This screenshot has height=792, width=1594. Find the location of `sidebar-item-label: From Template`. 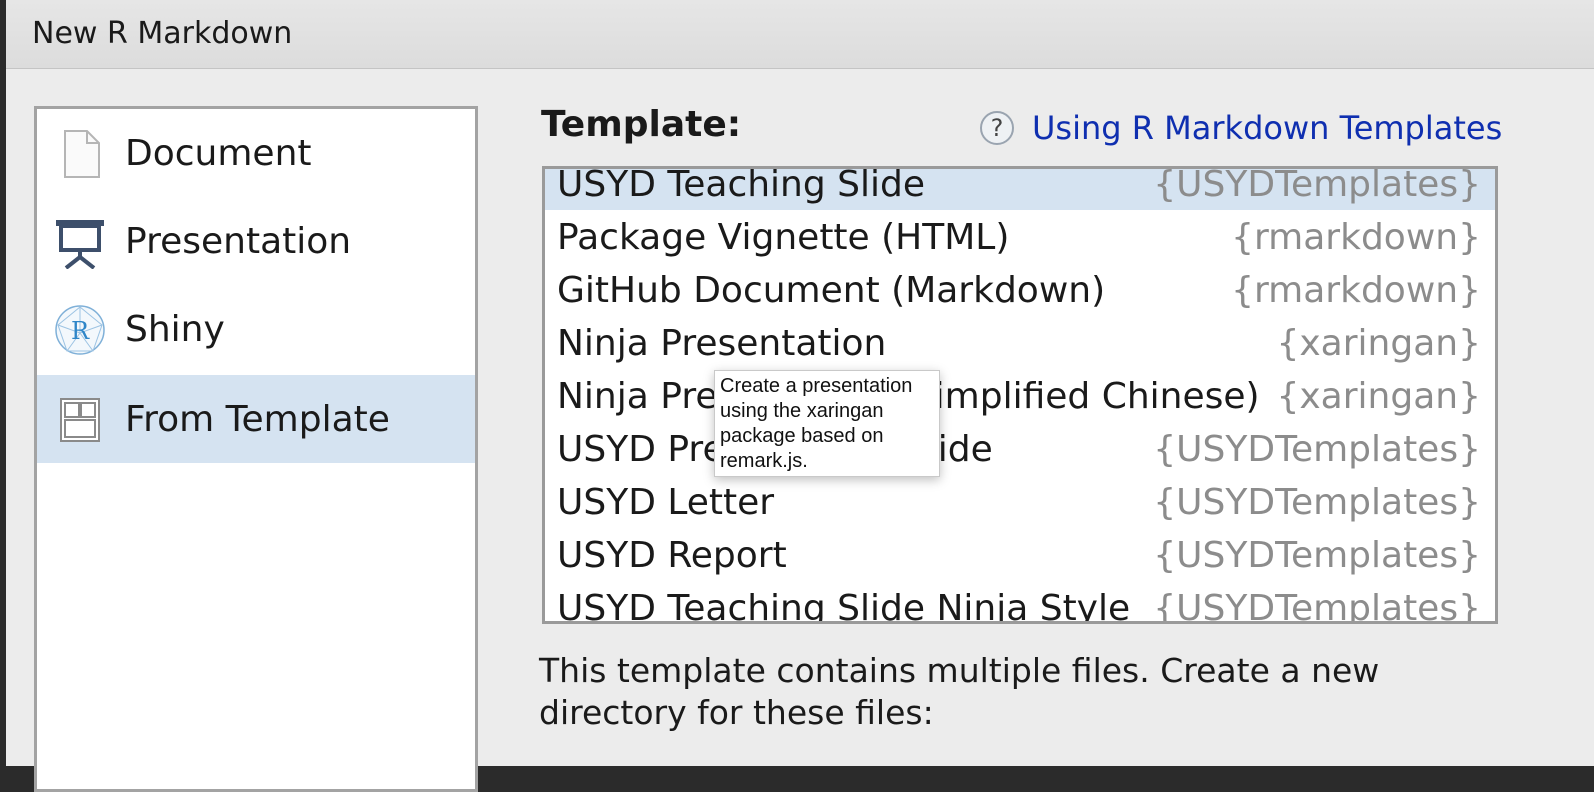

sidebar-item-label: From Template is located at coordinates (257, 419).